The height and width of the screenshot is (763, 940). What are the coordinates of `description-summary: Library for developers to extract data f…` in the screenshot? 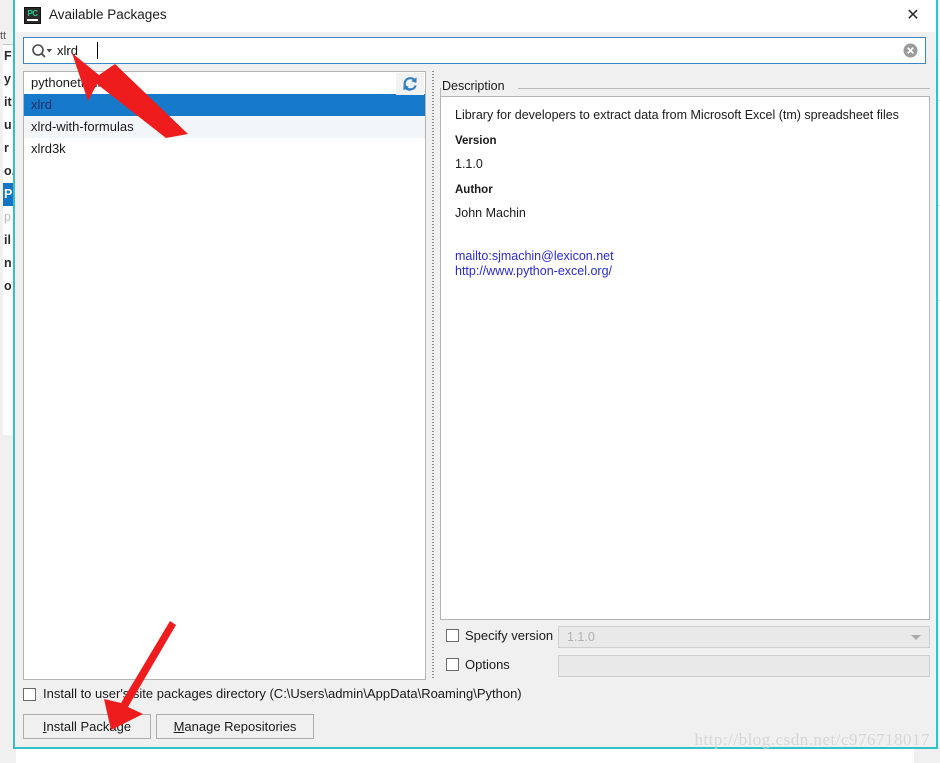 It's located at (677, 115).